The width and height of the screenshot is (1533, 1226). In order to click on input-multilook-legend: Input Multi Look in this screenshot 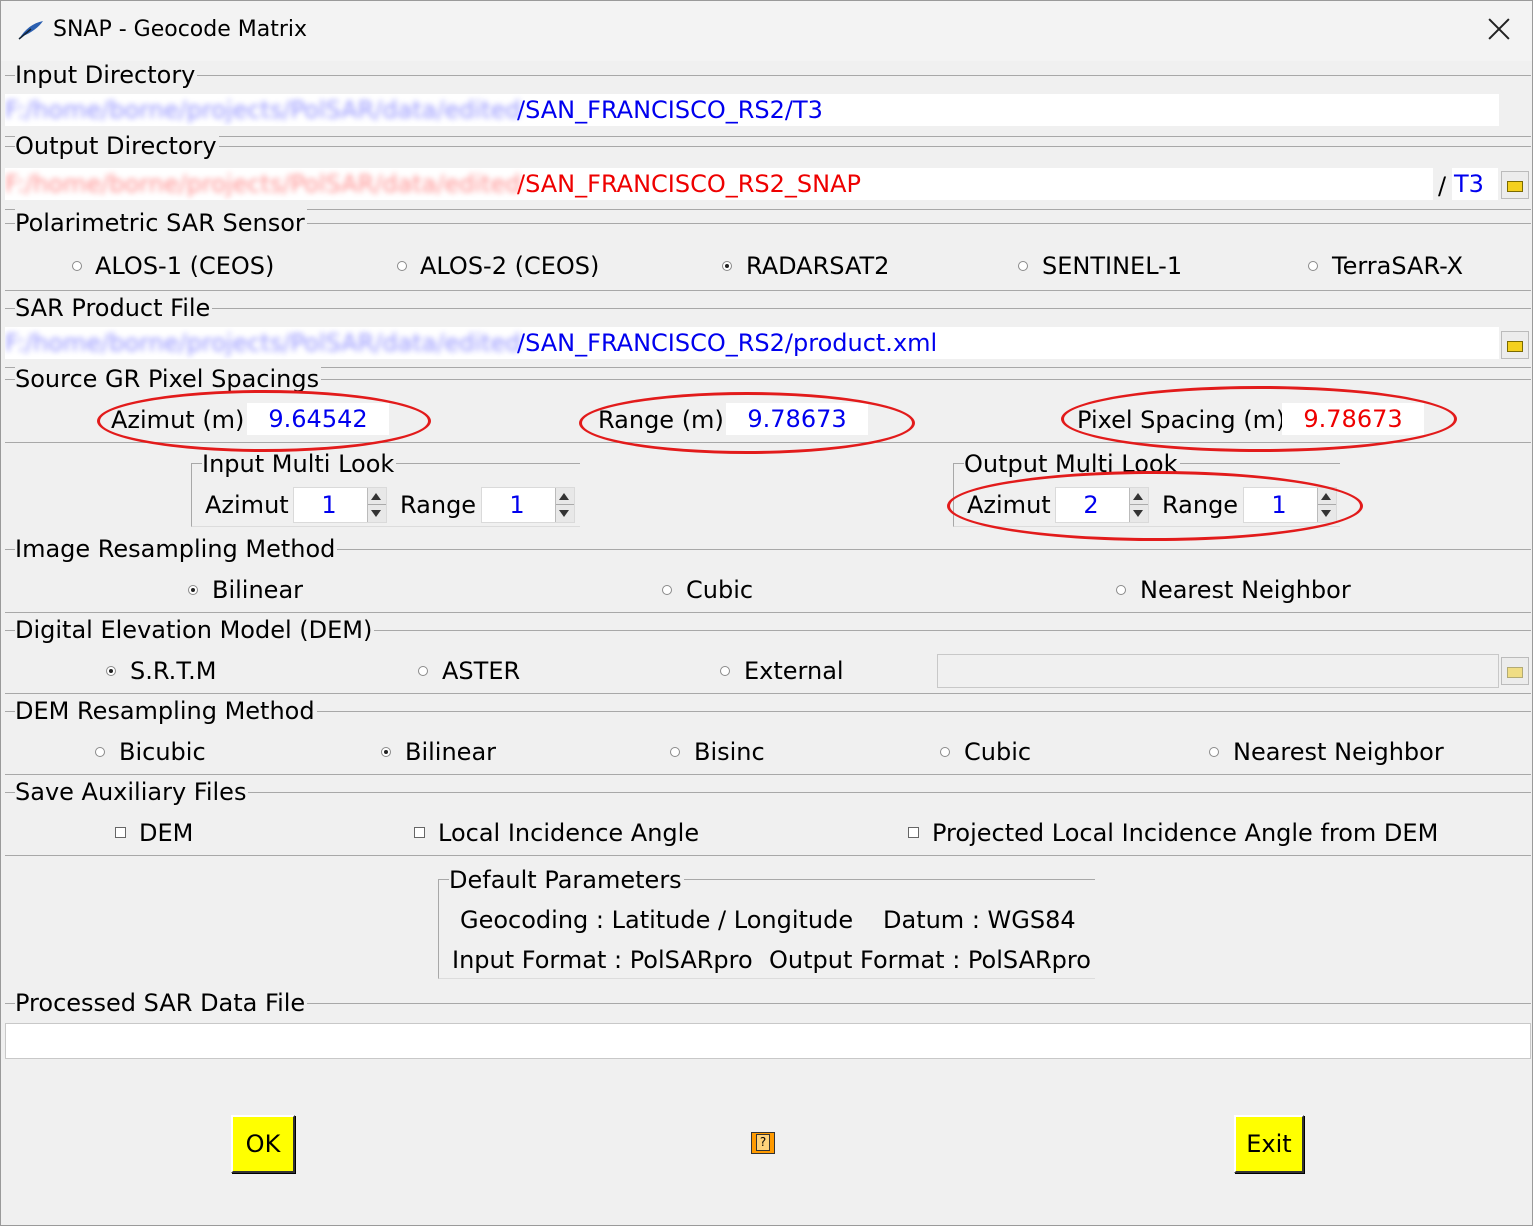, I will do `click(299, 464)`.